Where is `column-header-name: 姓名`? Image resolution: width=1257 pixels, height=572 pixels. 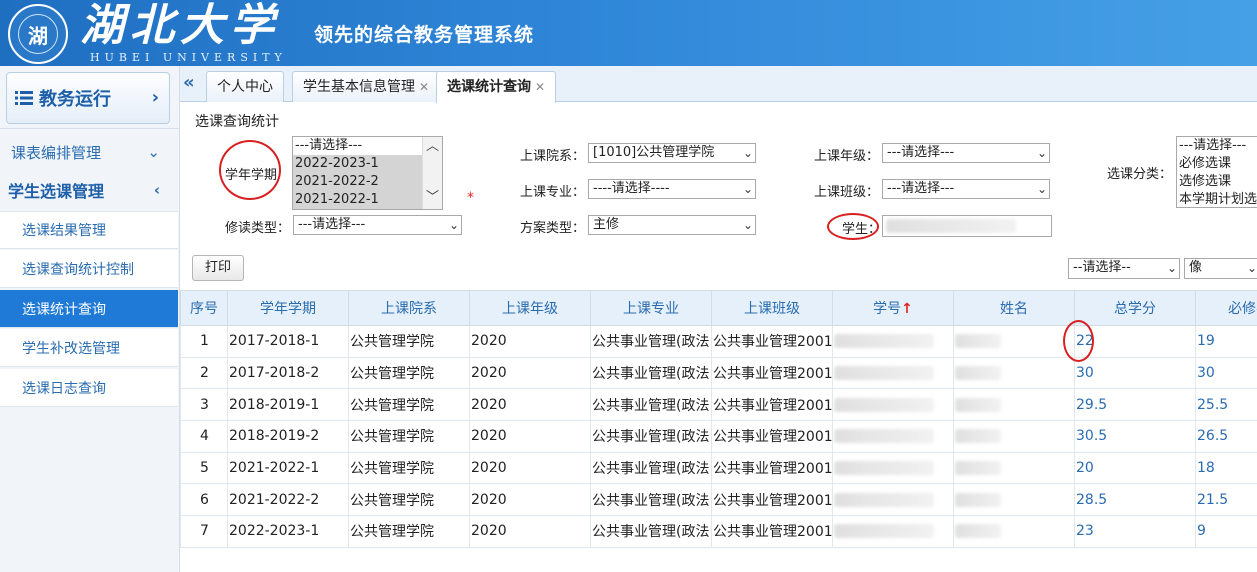
column-header-name: 姓名 is located at coordinates (1014, 308).